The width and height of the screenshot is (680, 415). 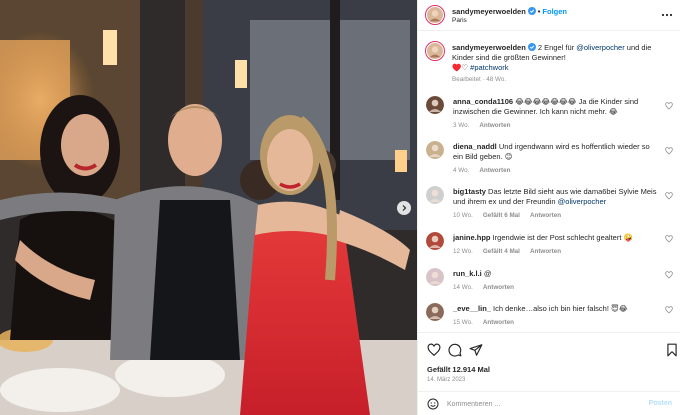 I want to click on post-date: 14. März 2023, so click(x=446, y=380).